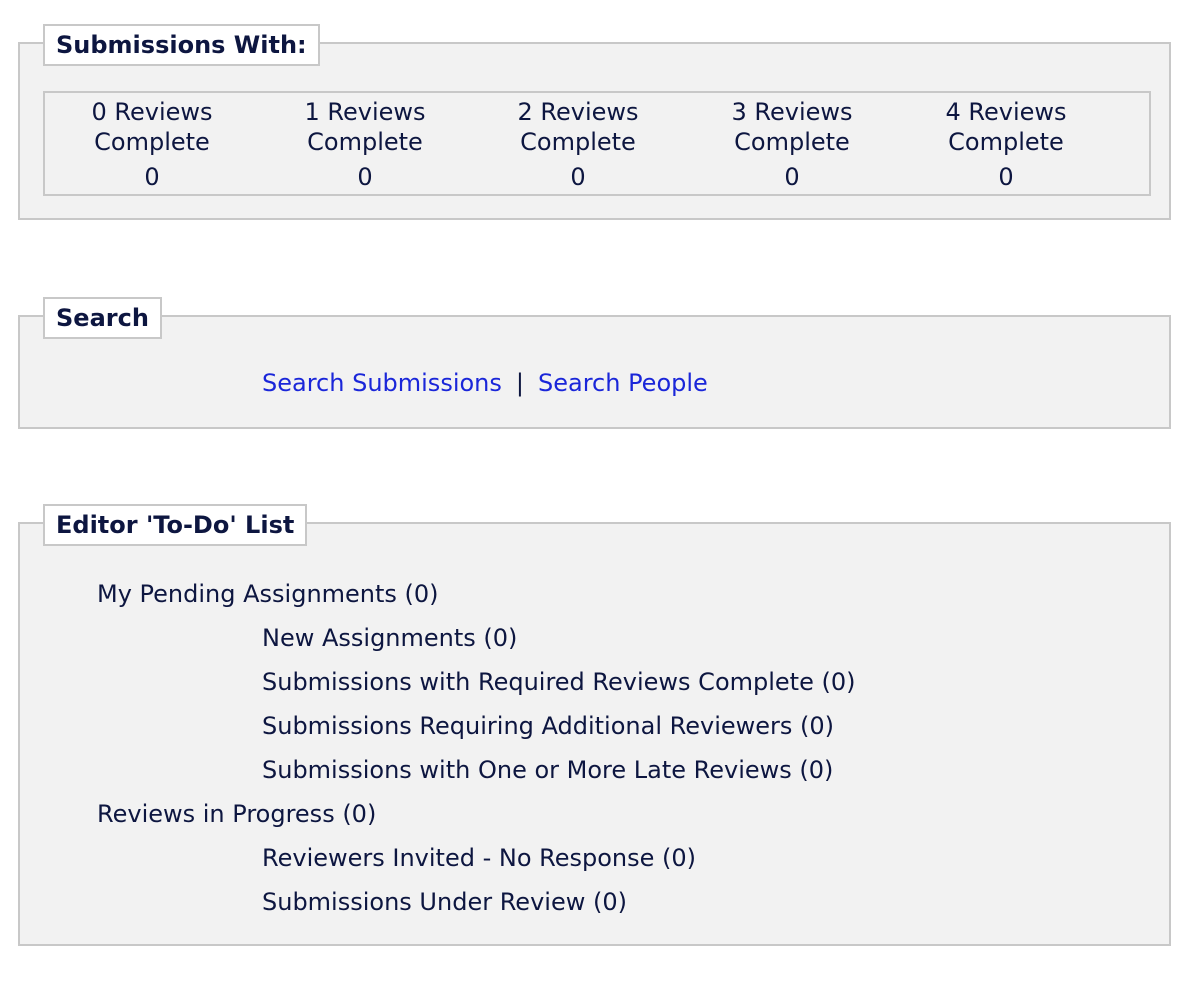  What do you see at coordinates (175, 525) in the screenshot?
I see `editor-todo-legend: Editor 'To-Do' List` at bounding box center [175, 525].